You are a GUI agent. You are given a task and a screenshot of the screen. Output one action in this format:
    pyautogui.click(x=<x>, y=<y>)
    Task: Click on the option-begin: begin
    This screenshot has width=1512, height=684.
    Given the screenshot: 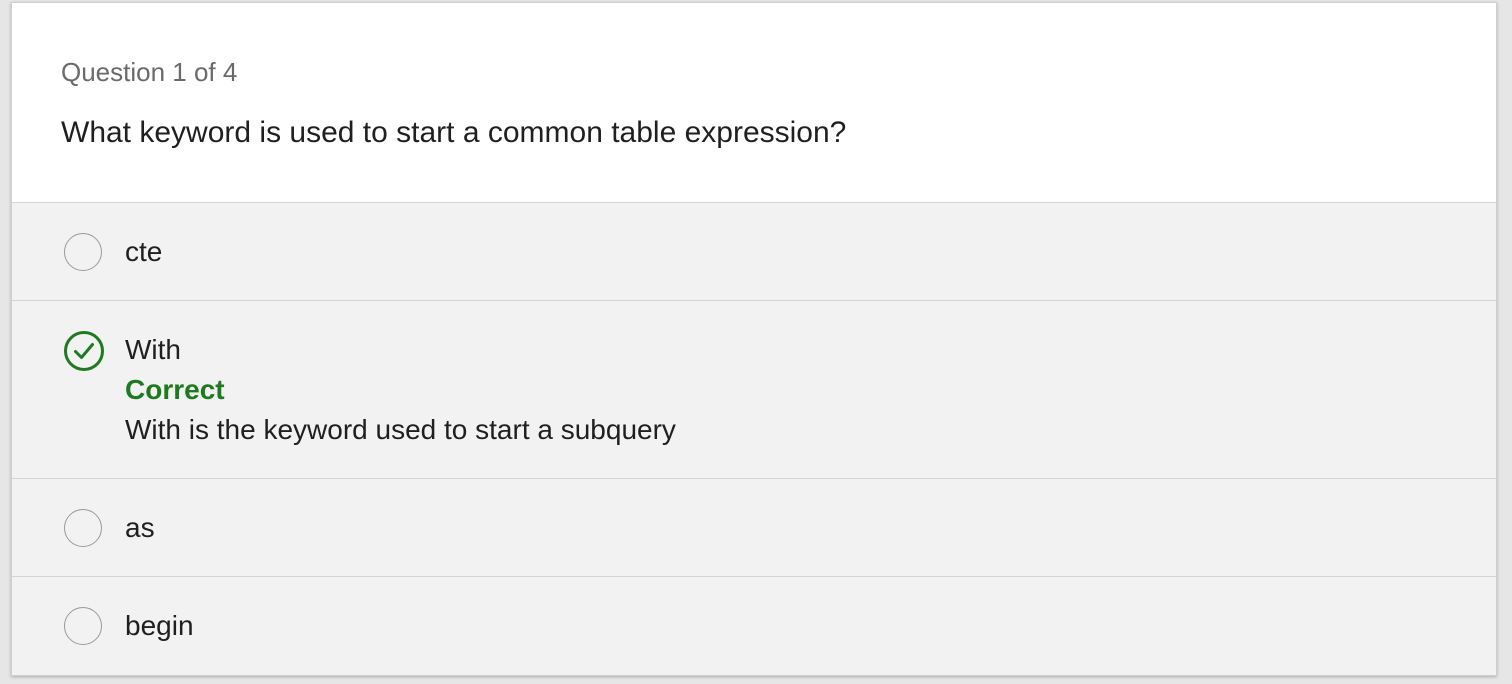 What is the action you would take?
    pyautogui.click(x=754, y=626)
    